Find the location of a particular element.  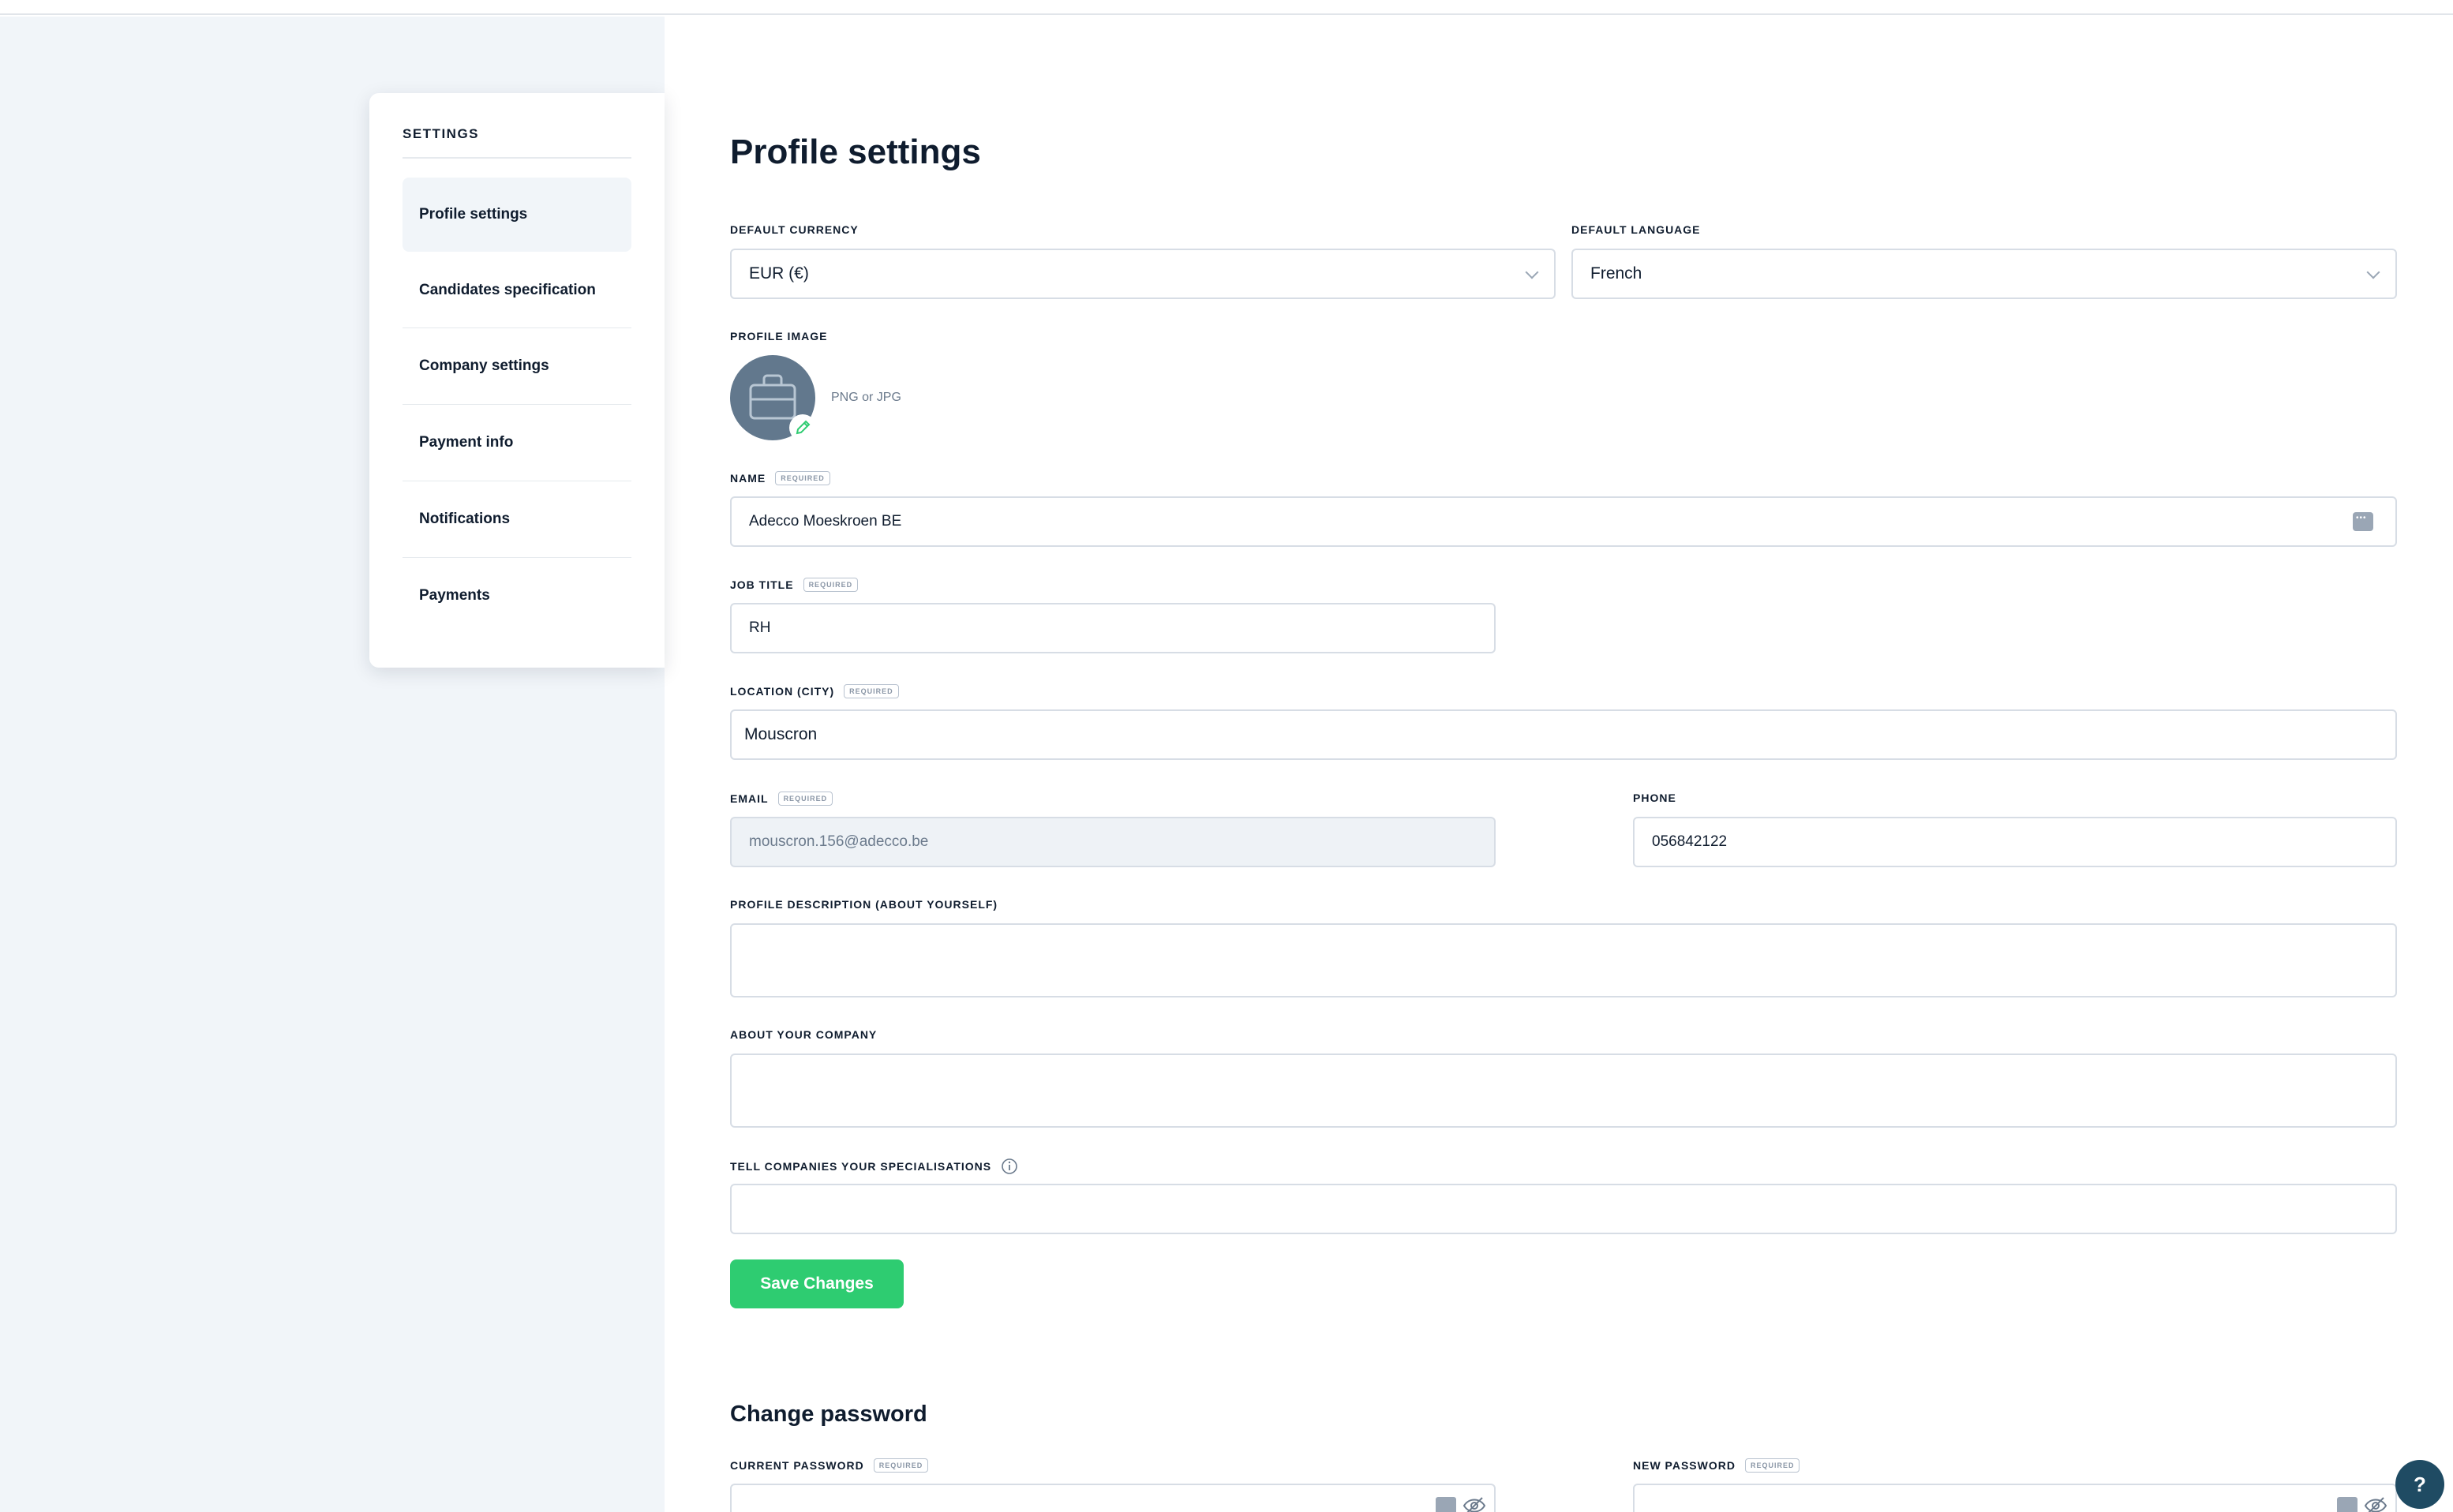

sidebar-item-profile-settings: Profile settings is located at coordinates (517, 215).